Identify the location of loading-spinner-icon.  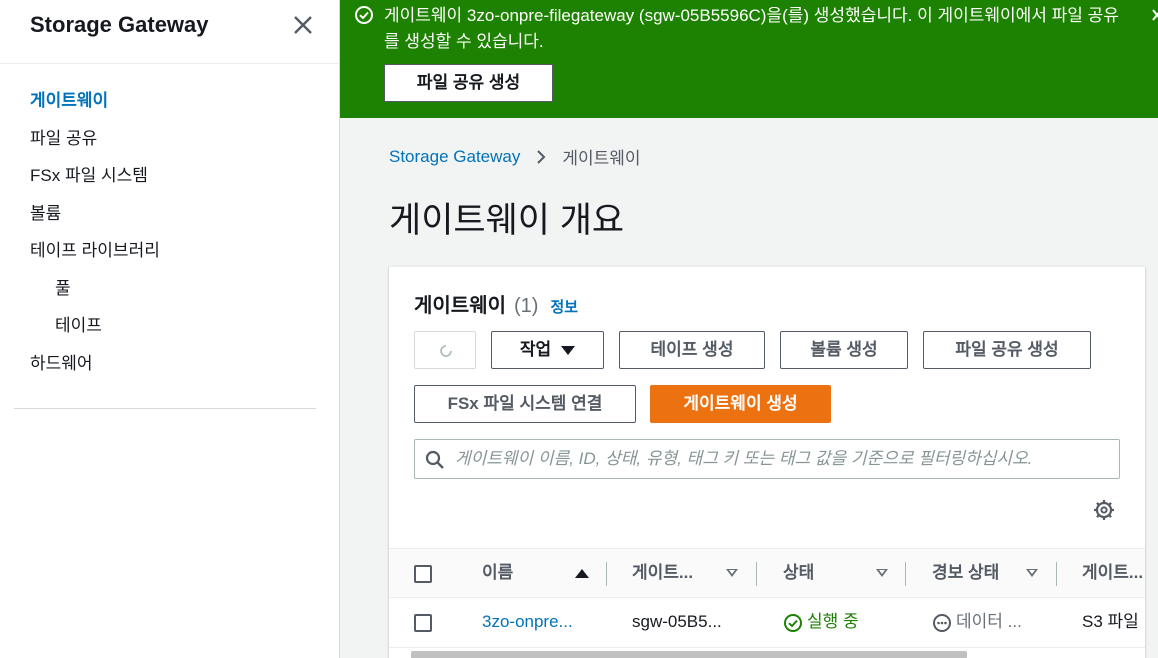
(446, 351).